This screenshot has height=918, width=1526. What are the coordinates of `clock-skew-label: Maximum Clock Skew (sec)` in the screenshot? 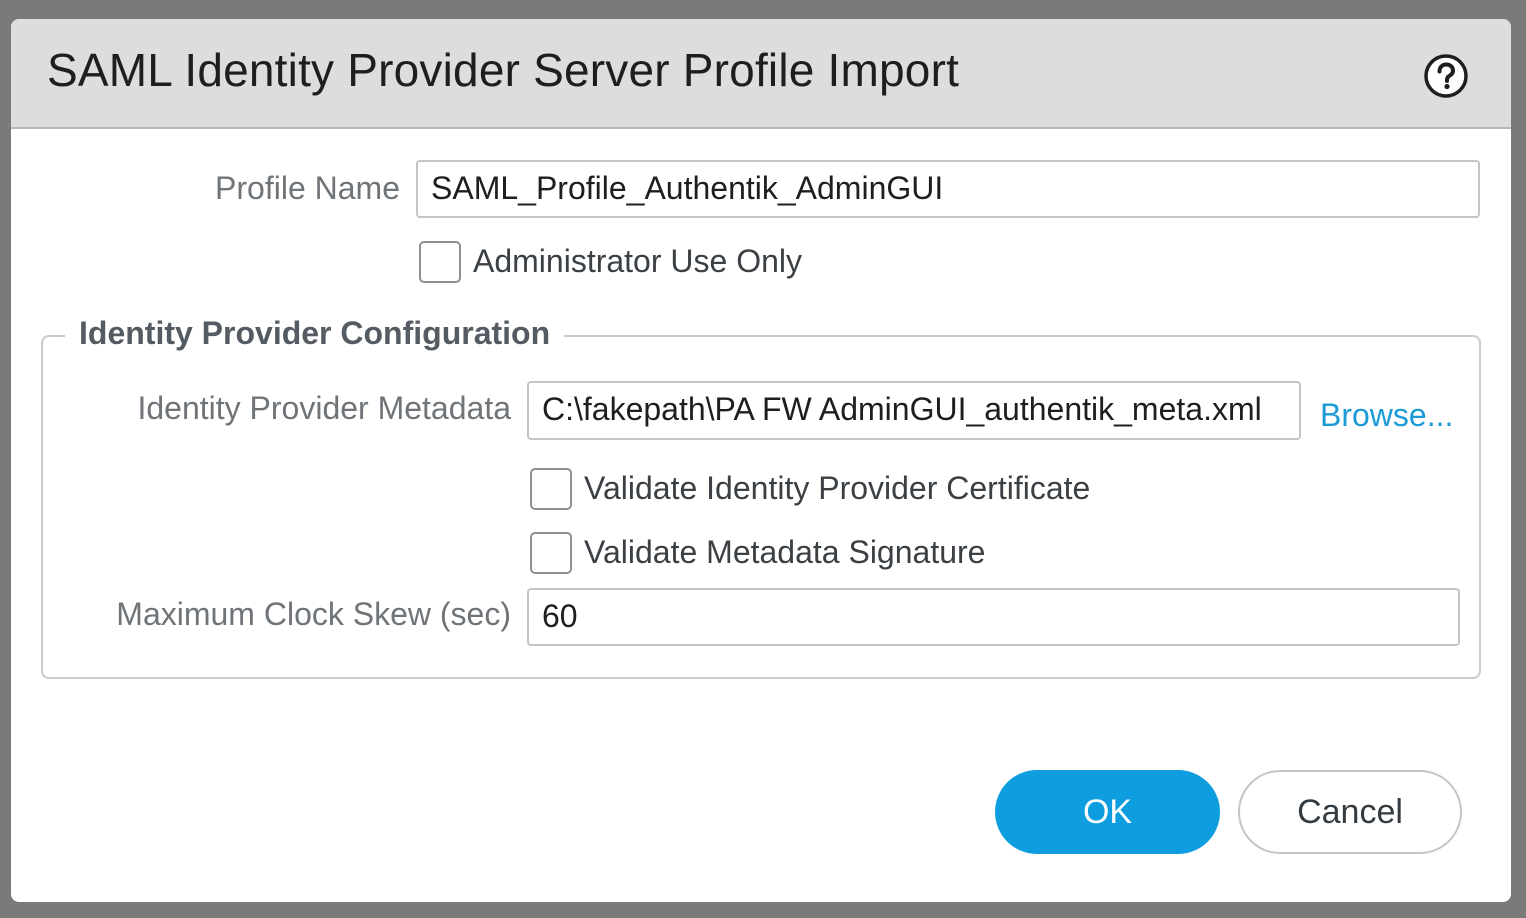 It's located at (313, 614).